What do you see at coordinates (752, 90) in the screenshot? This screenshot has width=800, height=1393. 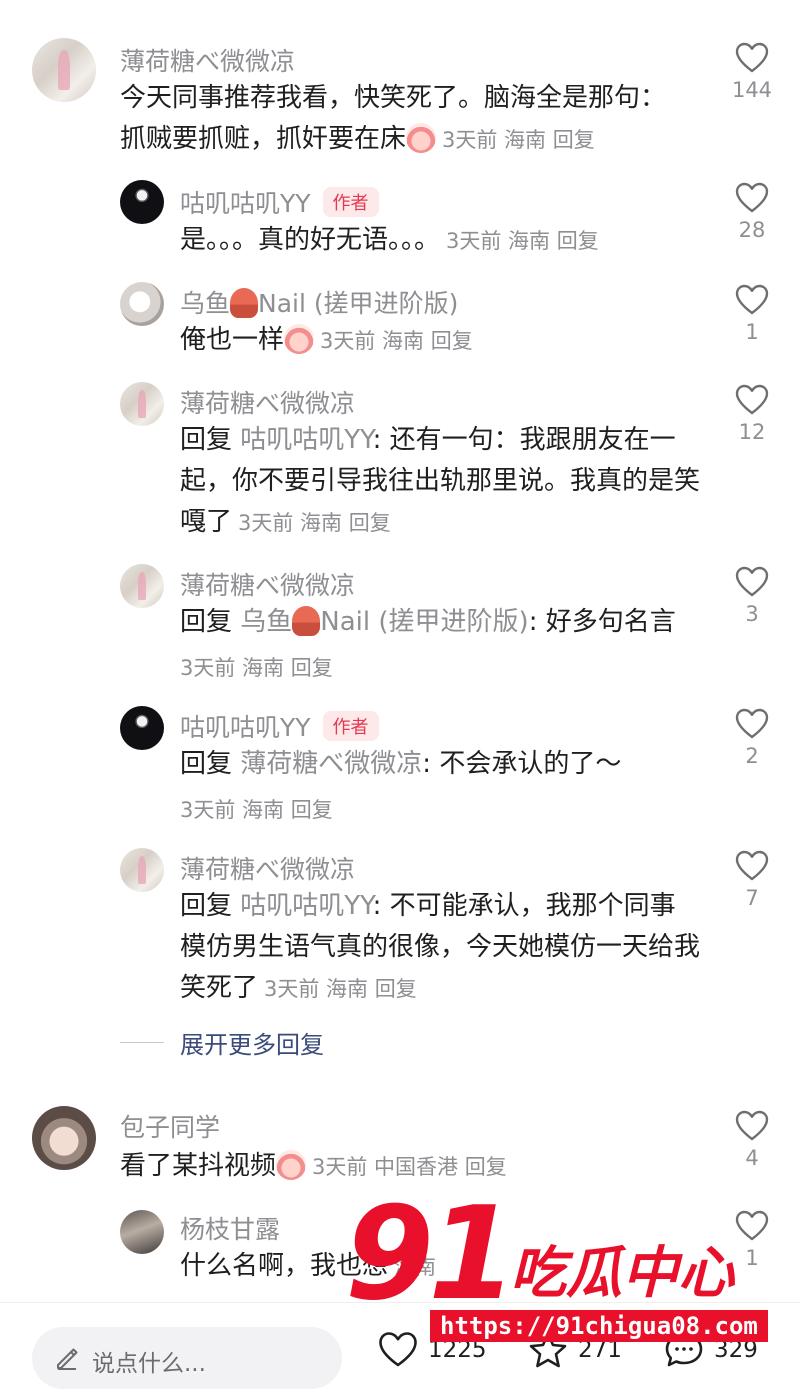 I see `like-count: 144` at bounding box center [752, 90].